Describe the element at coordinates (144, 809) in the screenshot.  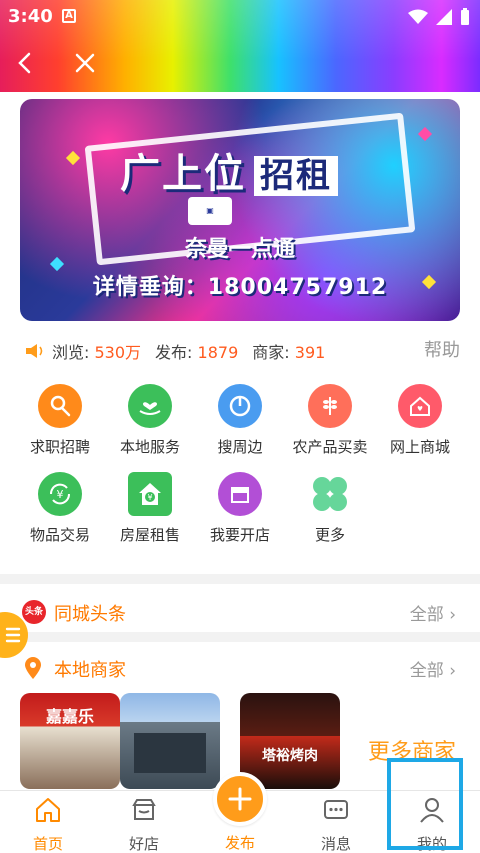
I see `shop-icon` at that location.